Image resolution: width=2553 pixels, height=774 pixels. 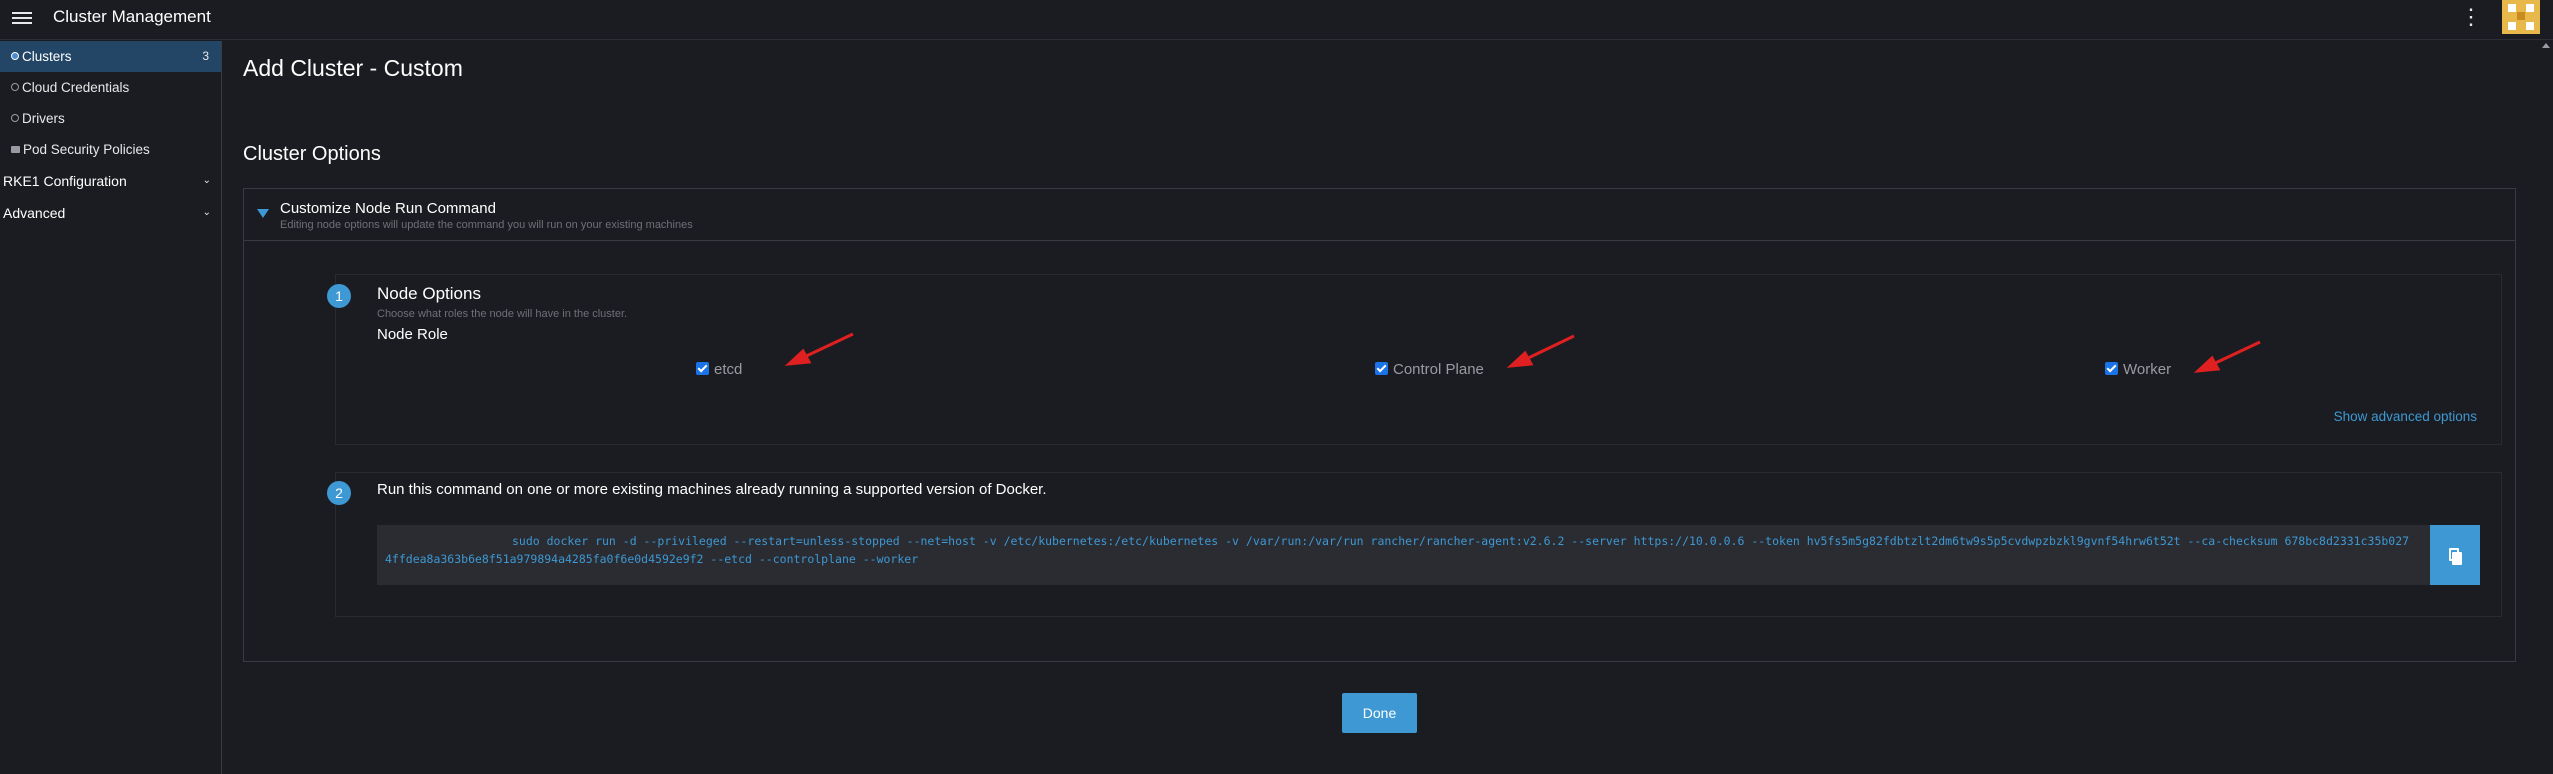 I want to click on scroll-up-icon, so click(x=2546, y=45).